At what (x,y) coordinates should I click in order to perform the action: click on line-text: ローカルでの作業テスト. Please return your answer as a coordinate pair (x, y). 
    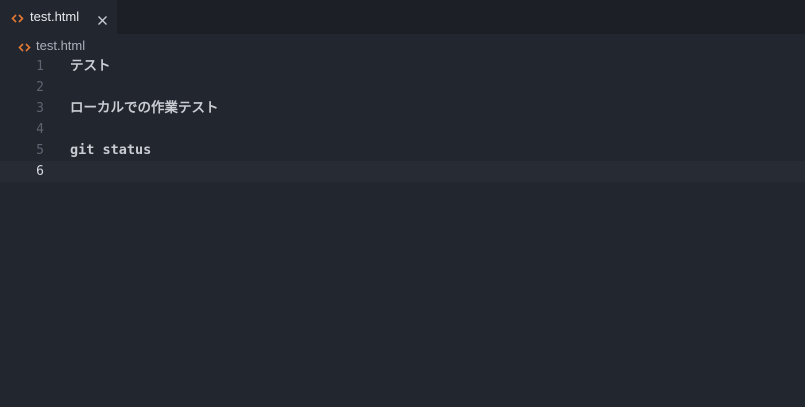
    Looking at the image, I should click on (144, 108).